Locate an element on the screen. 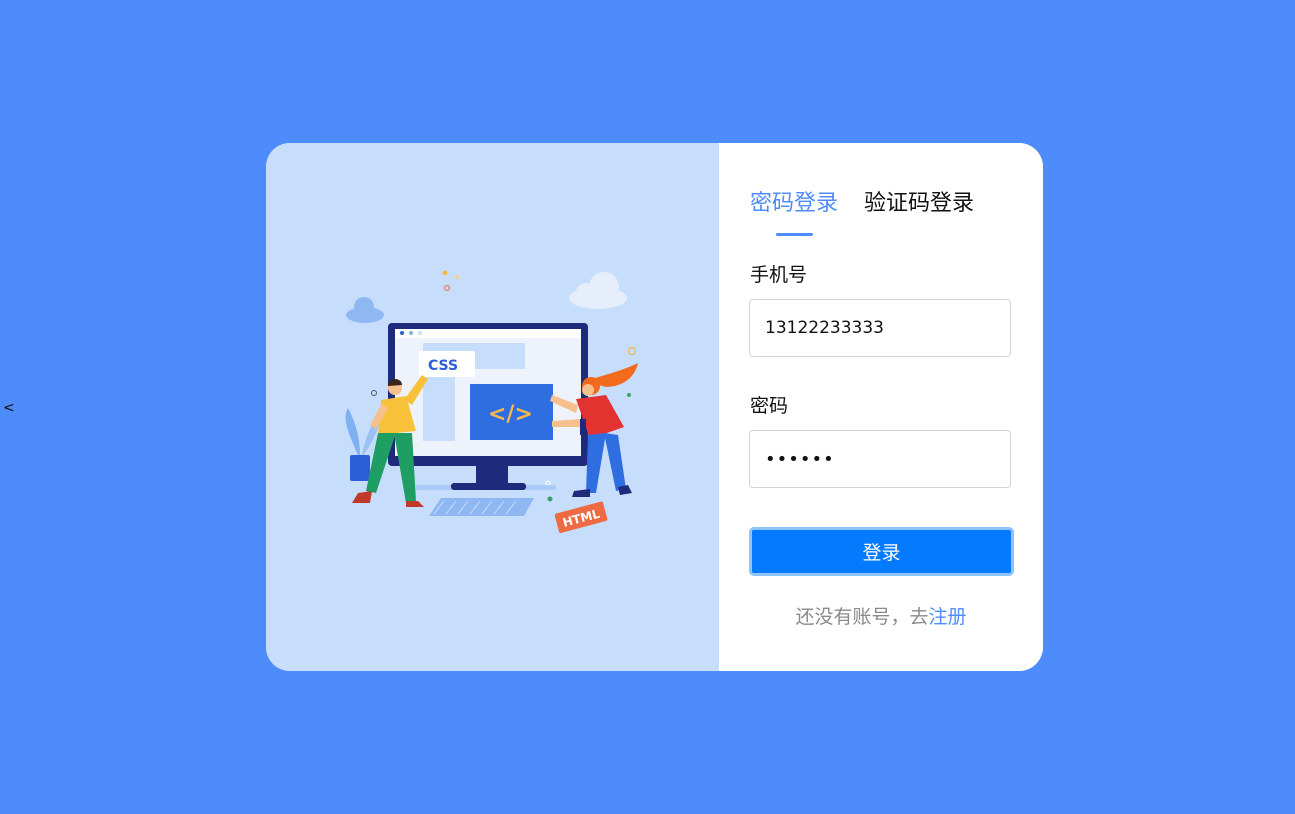 The image size is (1295, 814). tab-sms-code-login: 验证码登录 is located at coordinates (919, 204).